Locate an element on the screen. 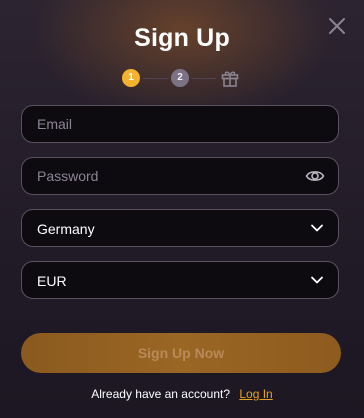 The height and width of the screenshot is (418, 364). country-value: Germany is located at coordinates (66, 229).